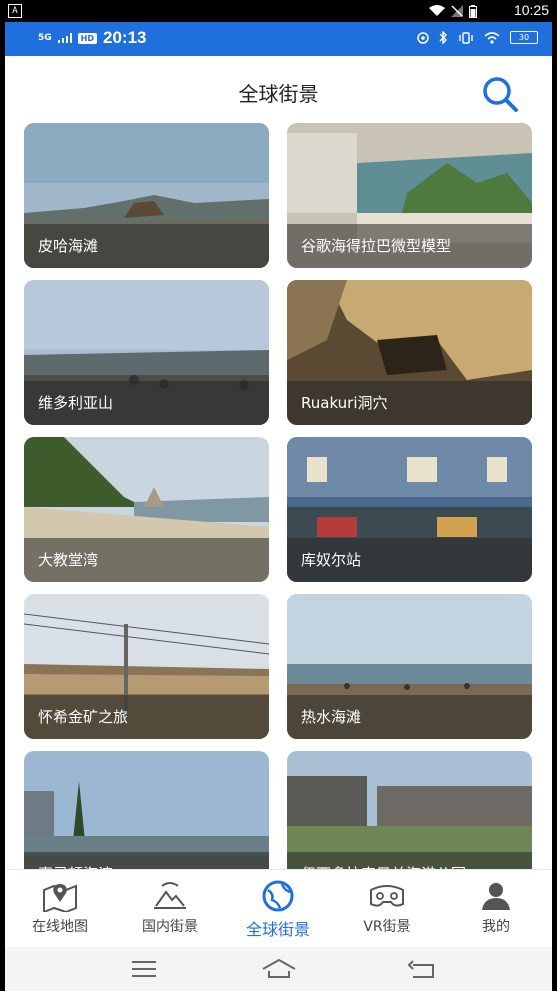  I want to click on nav-item-global: 全球街景, so click(278, 911).